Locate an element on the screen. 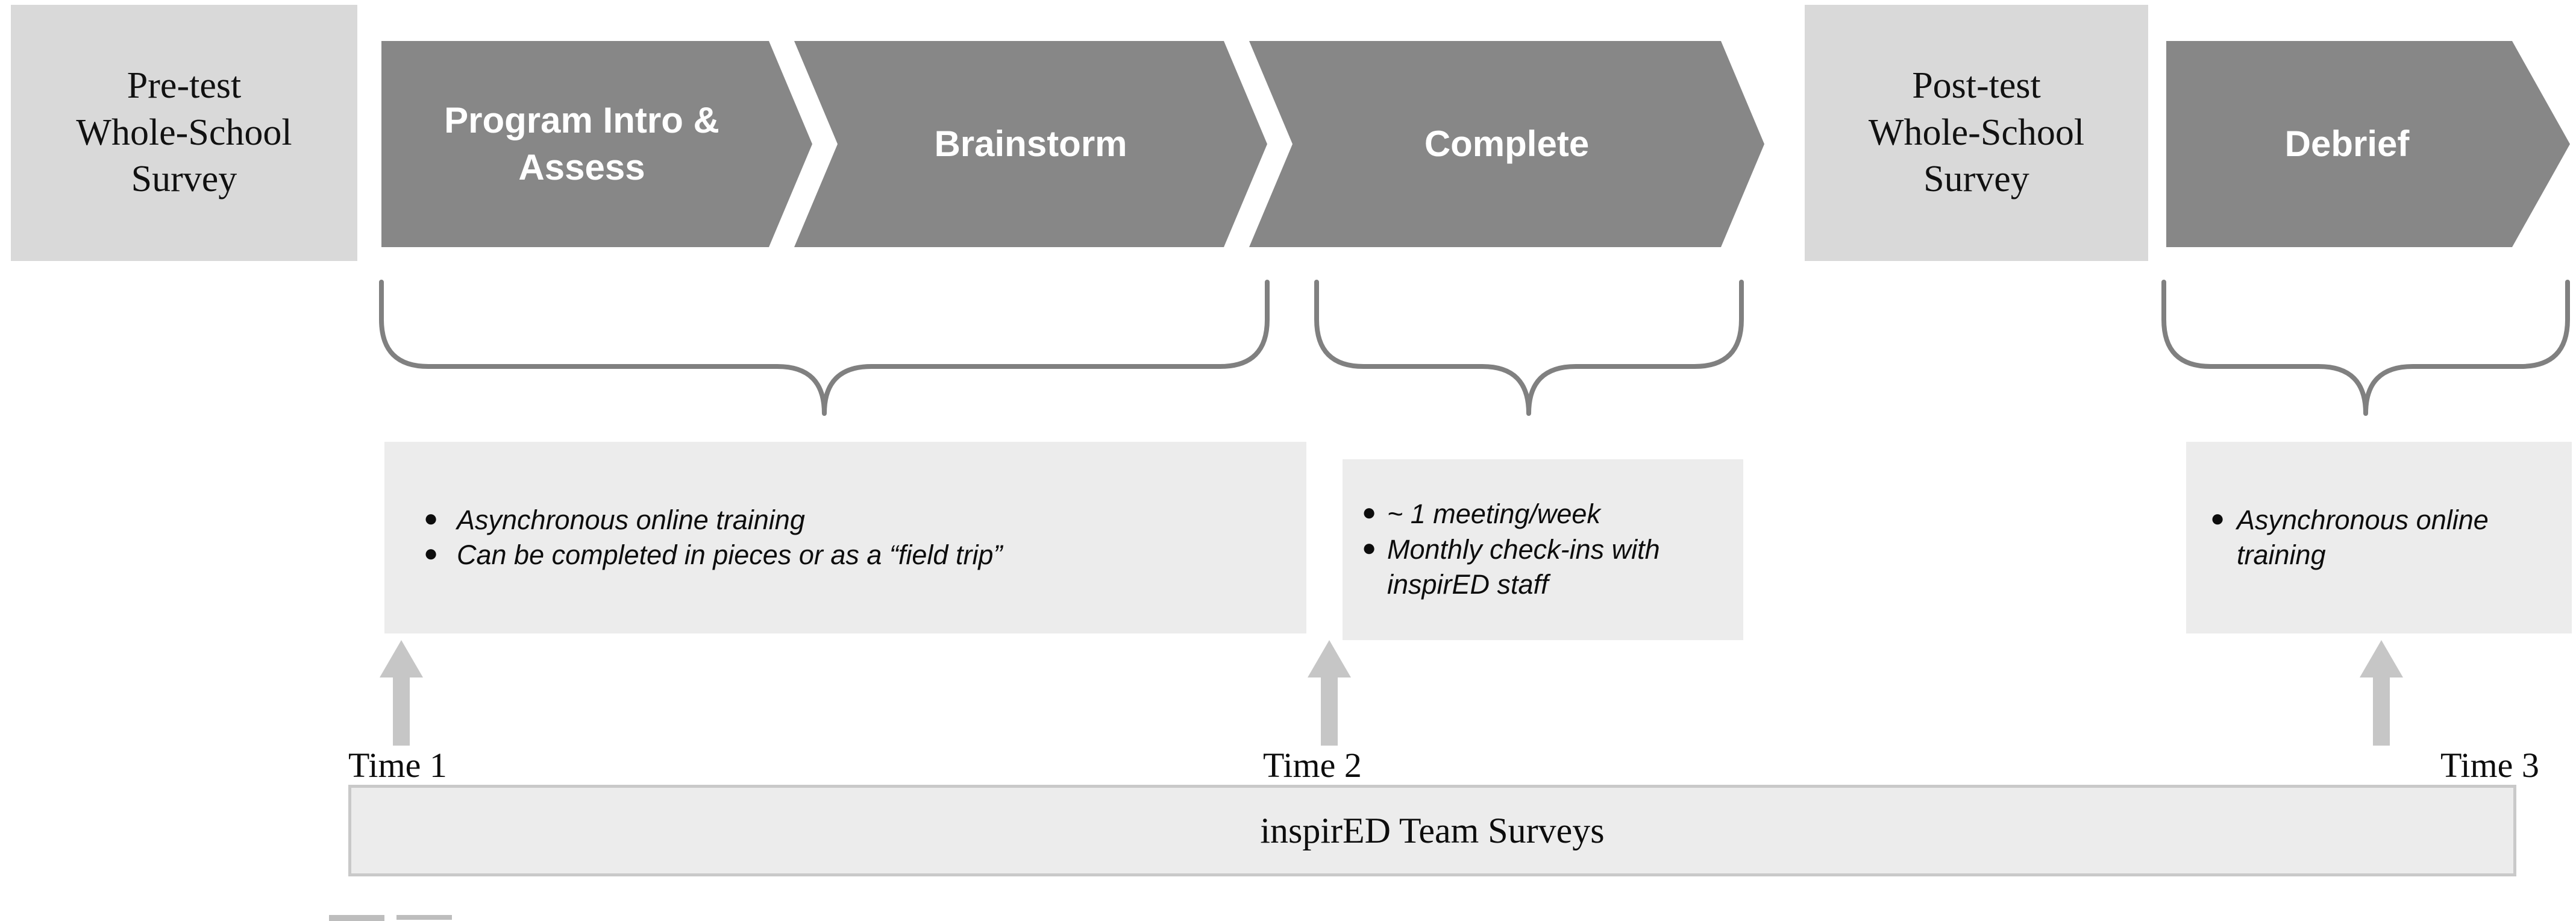 The height and width of the screenshot is (921, 2576). pre-test-survey-box: Pre-test Whole-School Survey is located at coordinates (184, 133).